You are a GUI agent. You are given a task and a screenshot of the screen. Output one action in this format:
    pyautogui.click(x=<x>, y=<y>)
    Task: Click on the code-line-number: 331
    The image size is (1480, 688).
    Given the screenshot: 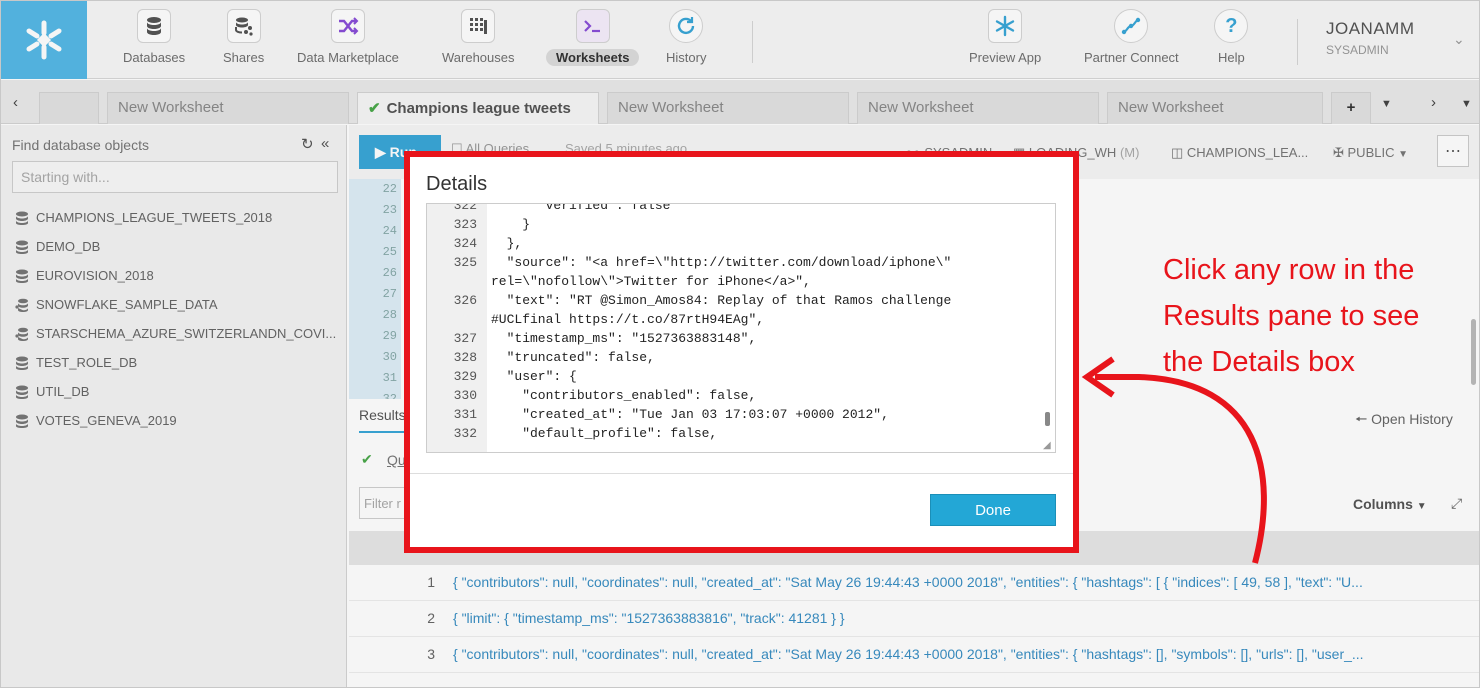 What is the action you would take?
    pyautogui.click(x=465, y=414)
    